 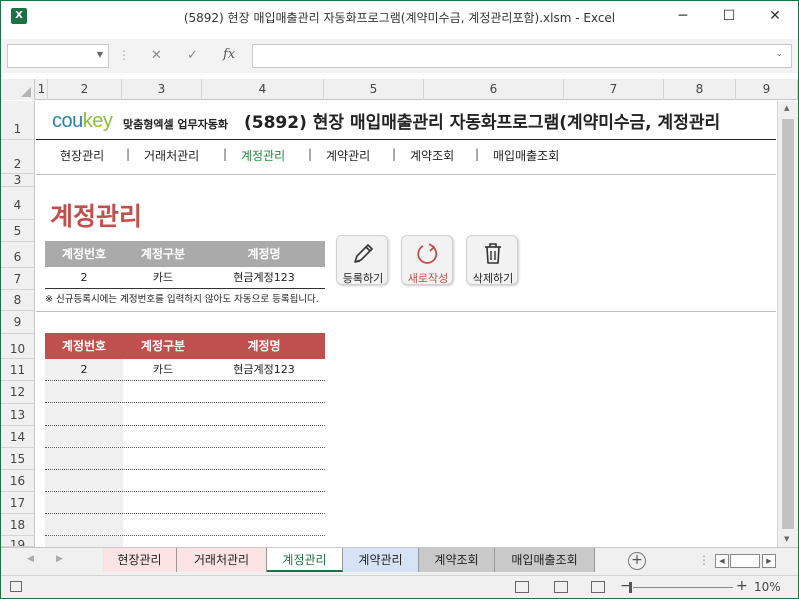 What do you see at coordinates (406, 139) in the screenshot?
I see `divider` at bounding box center [406, 139].